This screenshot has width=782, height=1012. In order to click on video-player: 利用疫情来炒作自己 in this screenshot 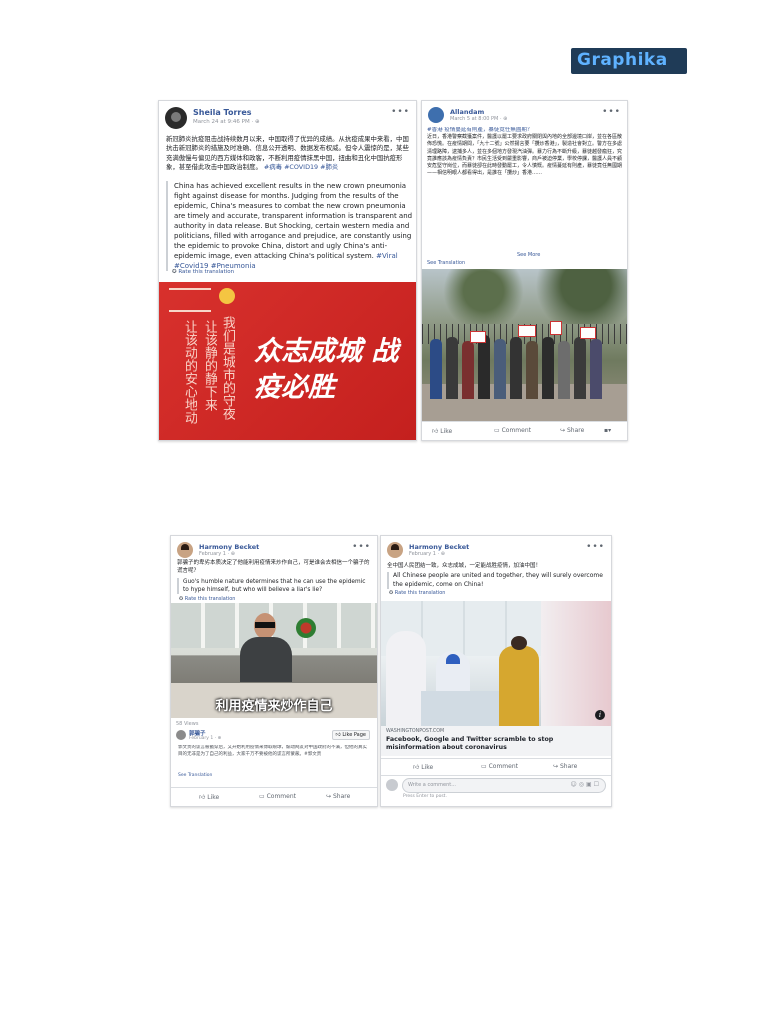, I will do `click(274, 660)`.